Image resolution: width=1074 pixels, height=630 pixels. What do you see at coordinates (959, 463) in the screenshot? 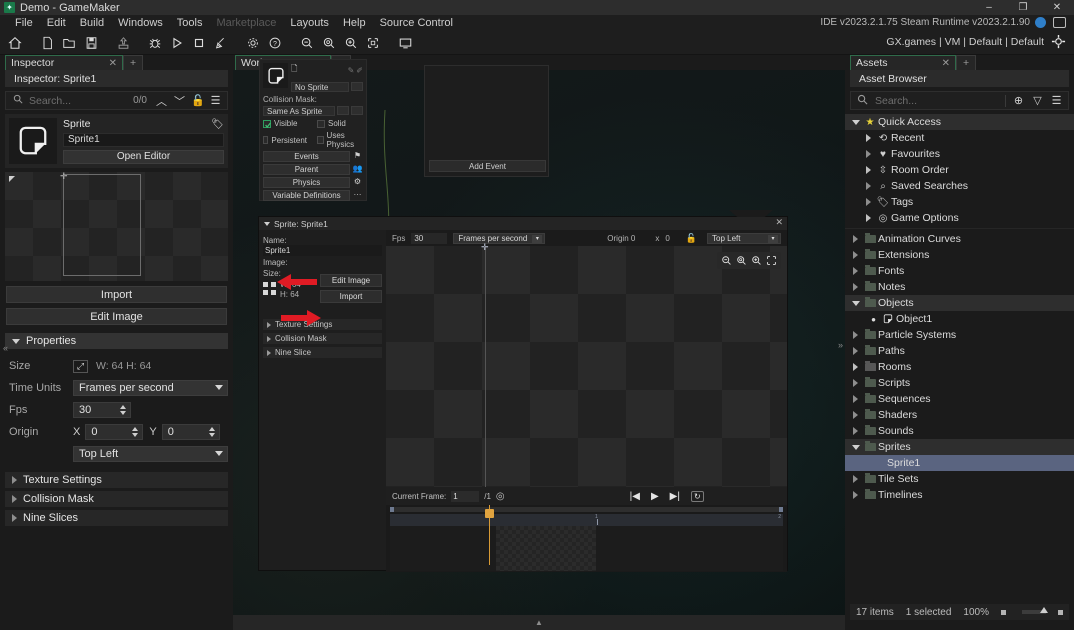
I see `tree-item-sprite1: Sprite1` at bounding box center [959, 463].